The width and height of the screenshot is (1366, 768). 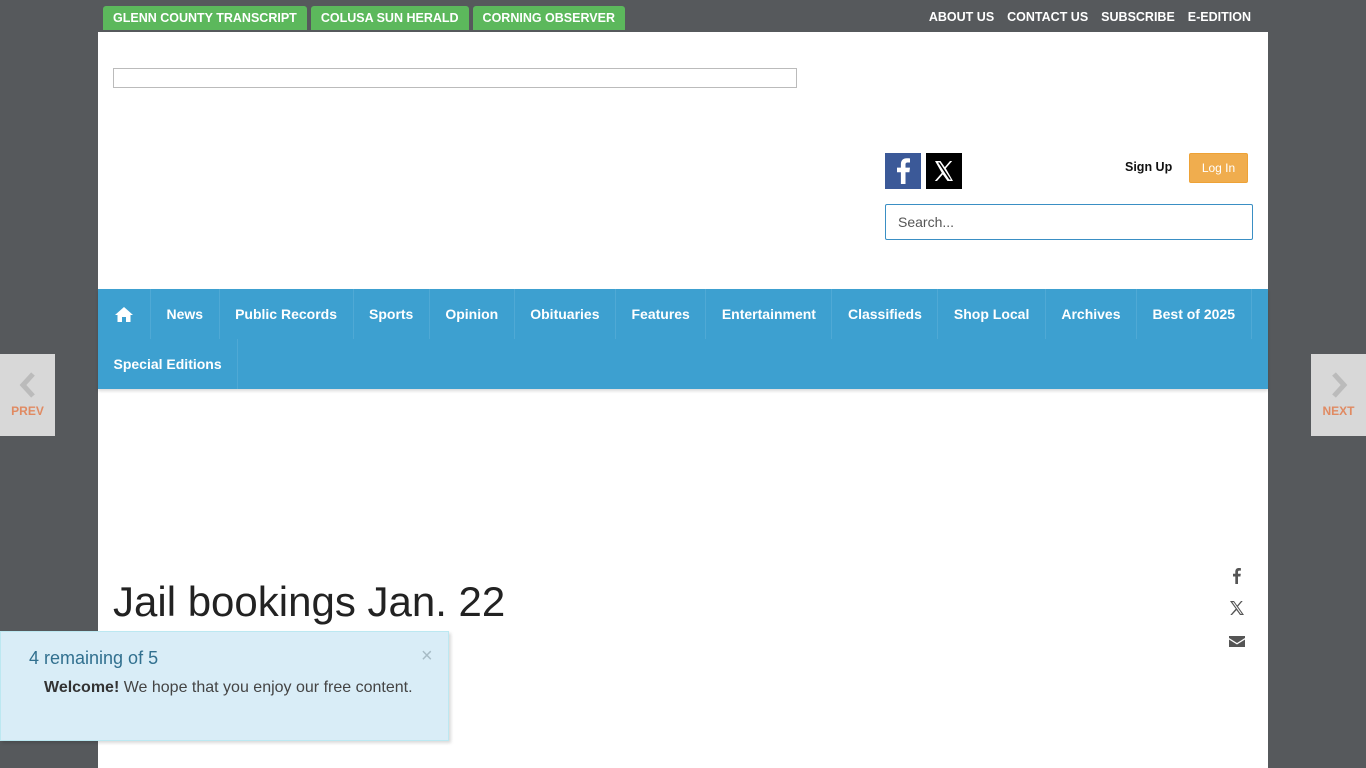 I want to click on prev-article-button: PREV, so click(x=27, y=395).